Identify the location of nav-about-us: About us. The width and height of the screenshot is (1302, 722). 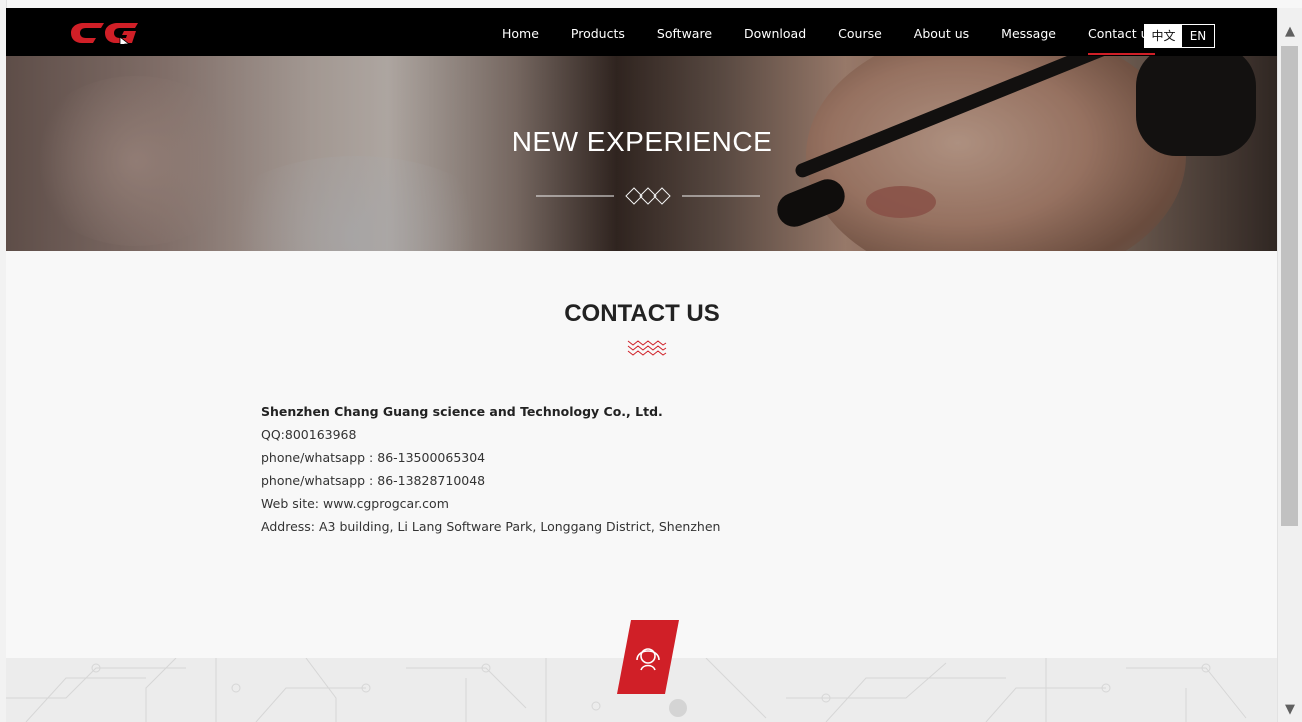
(941, 32).